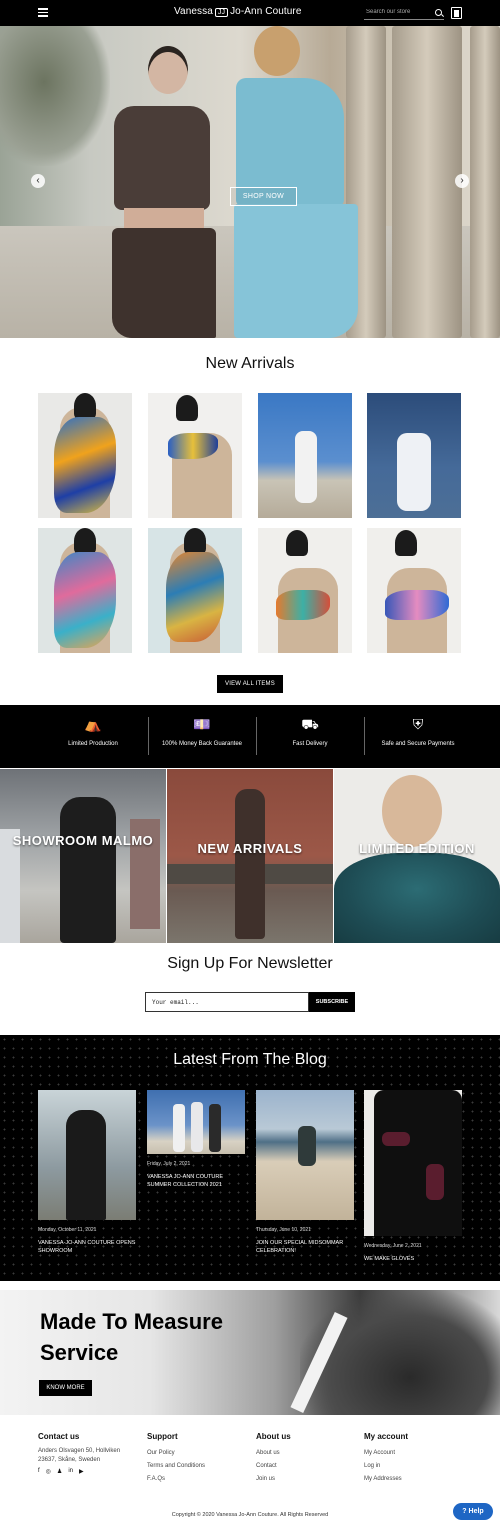 This screenshot has width=500, height=1526. Describe the element at coordinates (250, 848) in the screenshot. I see `tile-label: NEW ARRIVALS` at that location.